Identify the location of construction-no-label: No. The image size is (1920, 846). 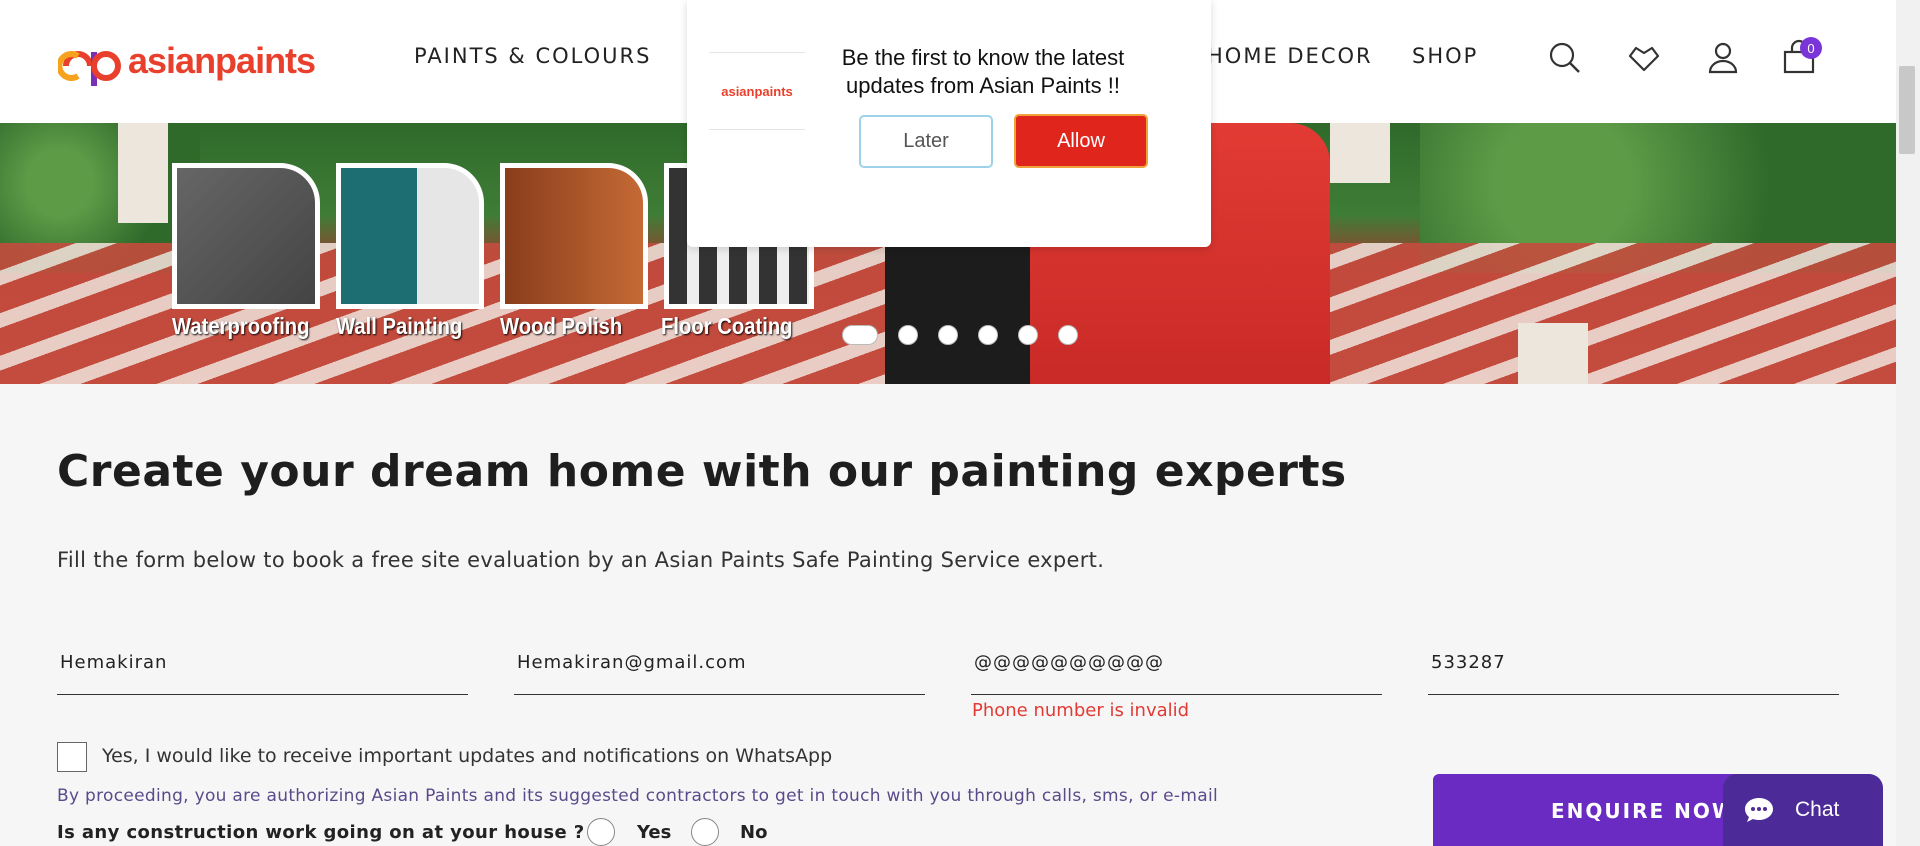
(753, 832).